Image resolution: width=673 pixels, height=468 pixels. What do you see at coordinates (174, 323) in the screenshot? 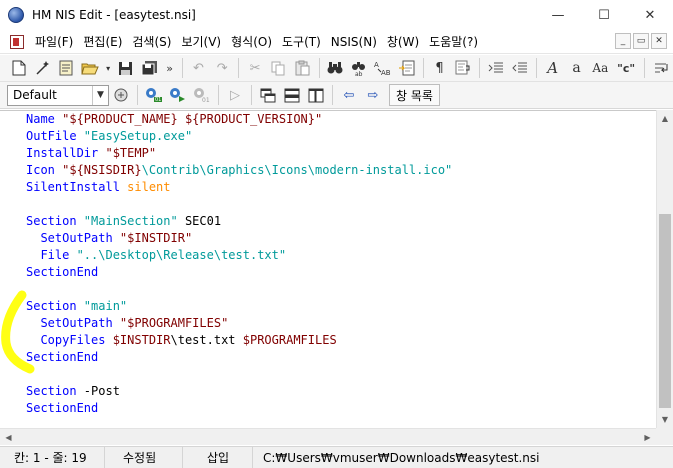
I see `code-token: "$PROGRAMFILES"` at bounding box center [174, 323].